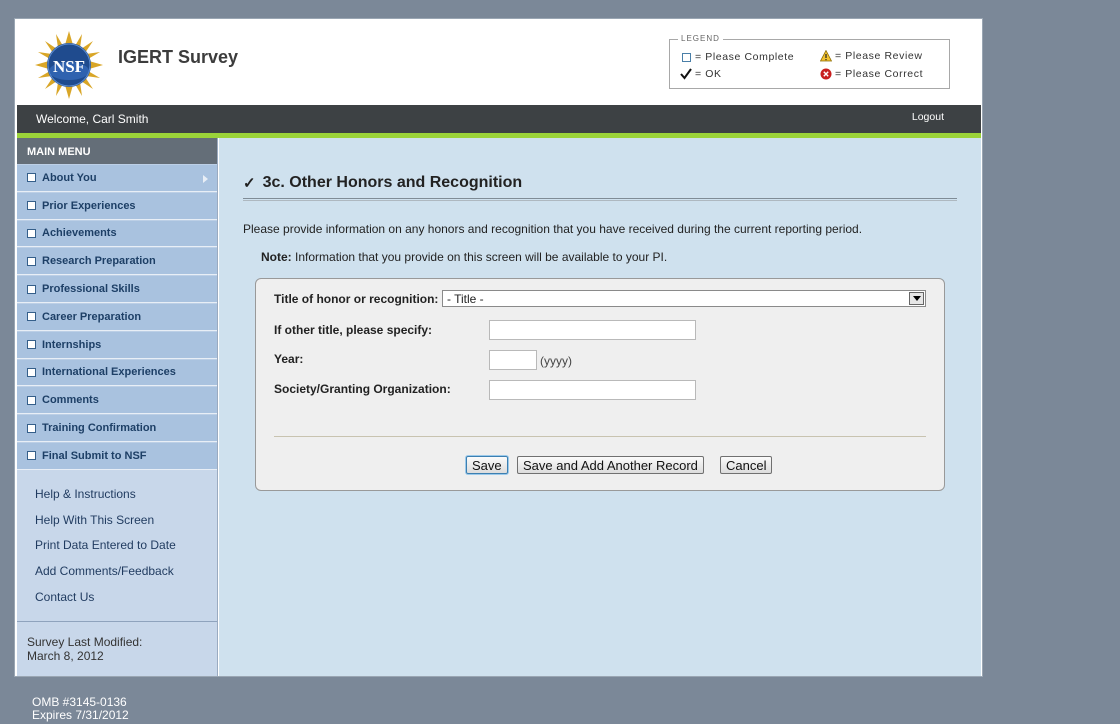  What do you see at coordinates (126, 500) in the screenshot?
I see `help-instructions-link: Help & Instructions` at bounding box center [126, 500].